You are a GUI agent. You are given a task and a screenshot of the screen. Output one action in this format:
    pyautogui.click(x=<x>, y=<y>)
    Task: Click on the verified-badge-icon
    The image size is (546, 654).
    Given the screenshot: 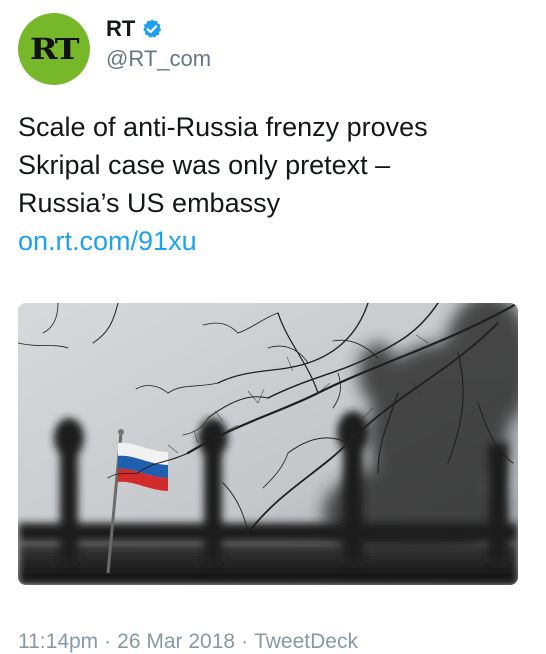 What is the action you would take?
    pyautogui.click(x=152, y=28)
    